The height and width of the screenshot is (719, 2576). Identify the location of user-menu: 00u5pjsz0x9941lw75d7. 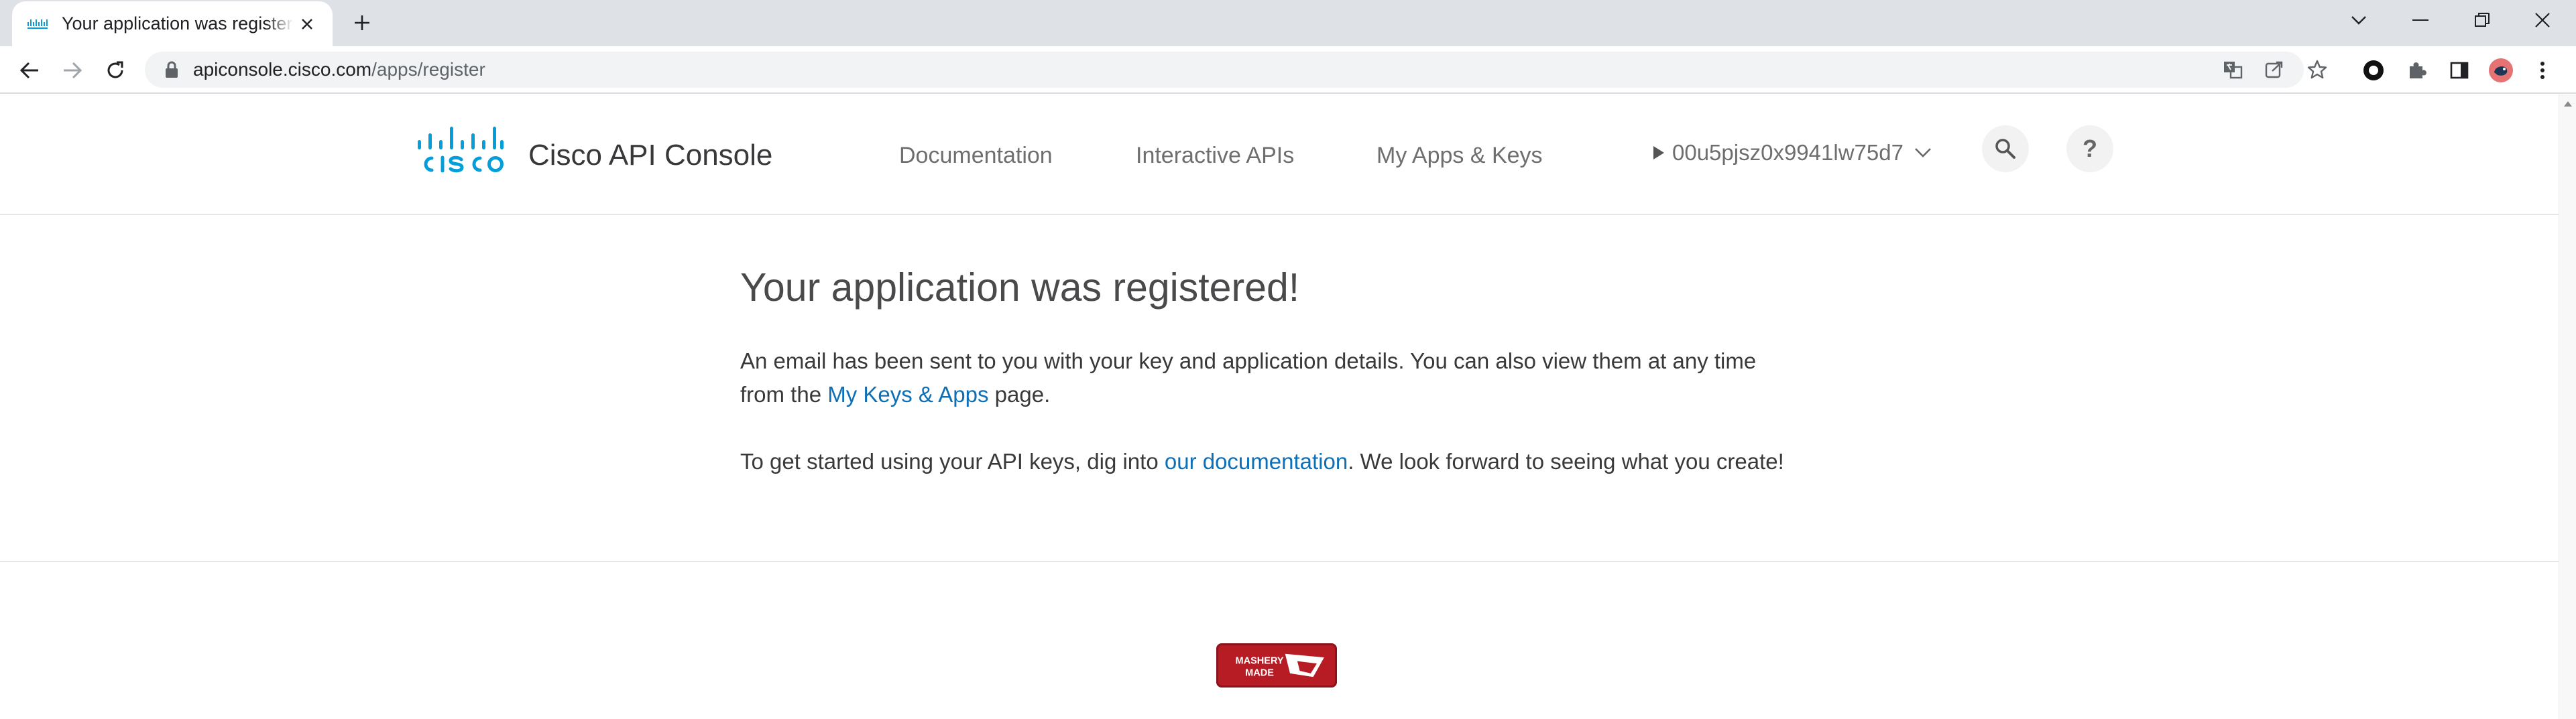
(1792, 153).